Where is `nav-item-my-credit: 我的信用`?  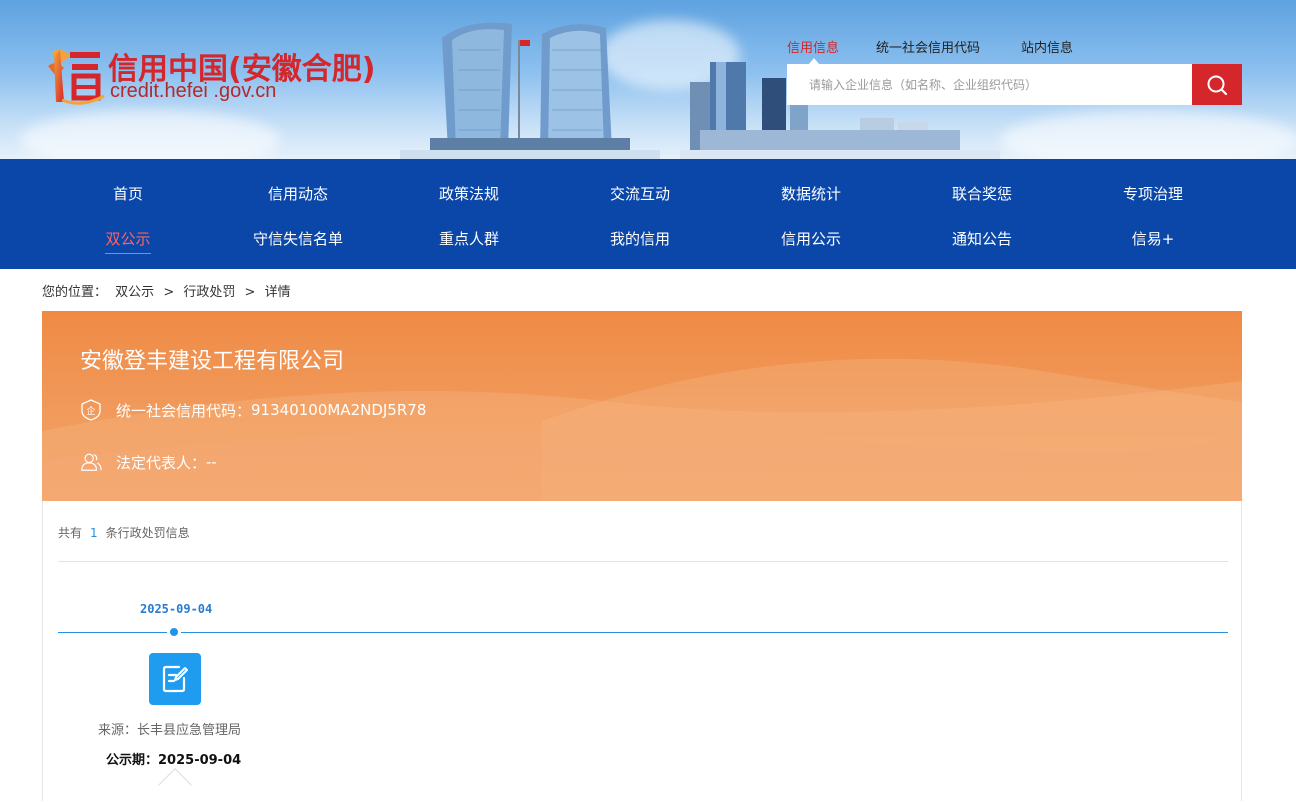 nav-item-my-credit: 我的信用 is located at coordinates (640, 238).